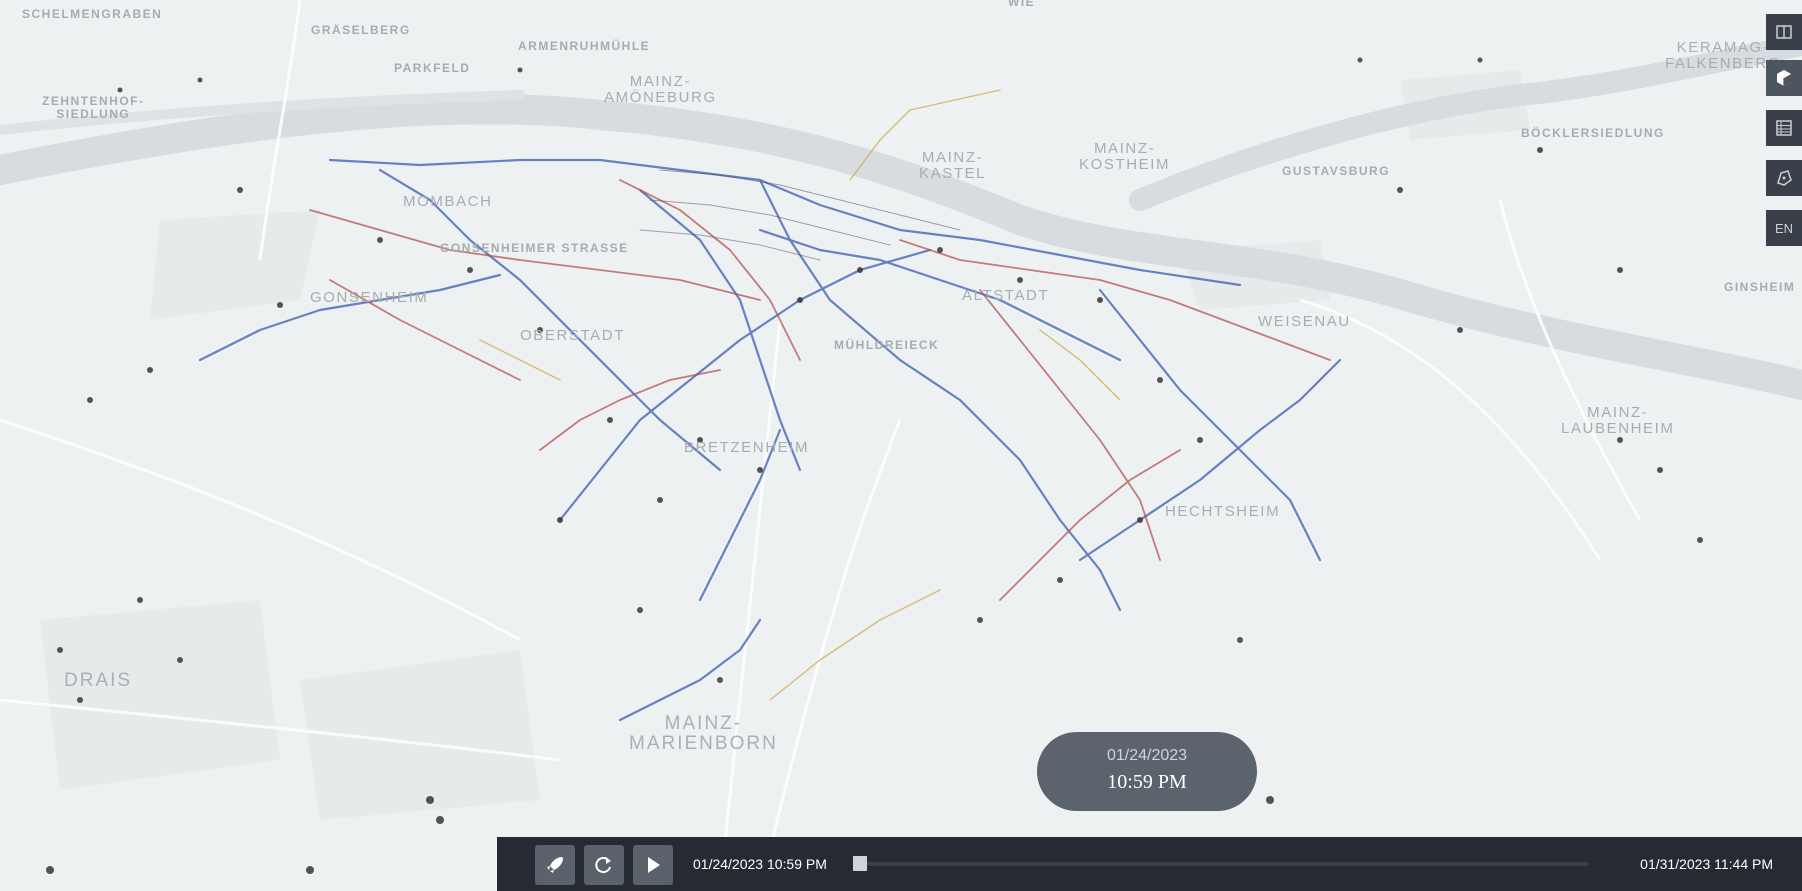 This screenshot has height=891, width=1802. I want to click on map-area-button, so click(1784, 178).